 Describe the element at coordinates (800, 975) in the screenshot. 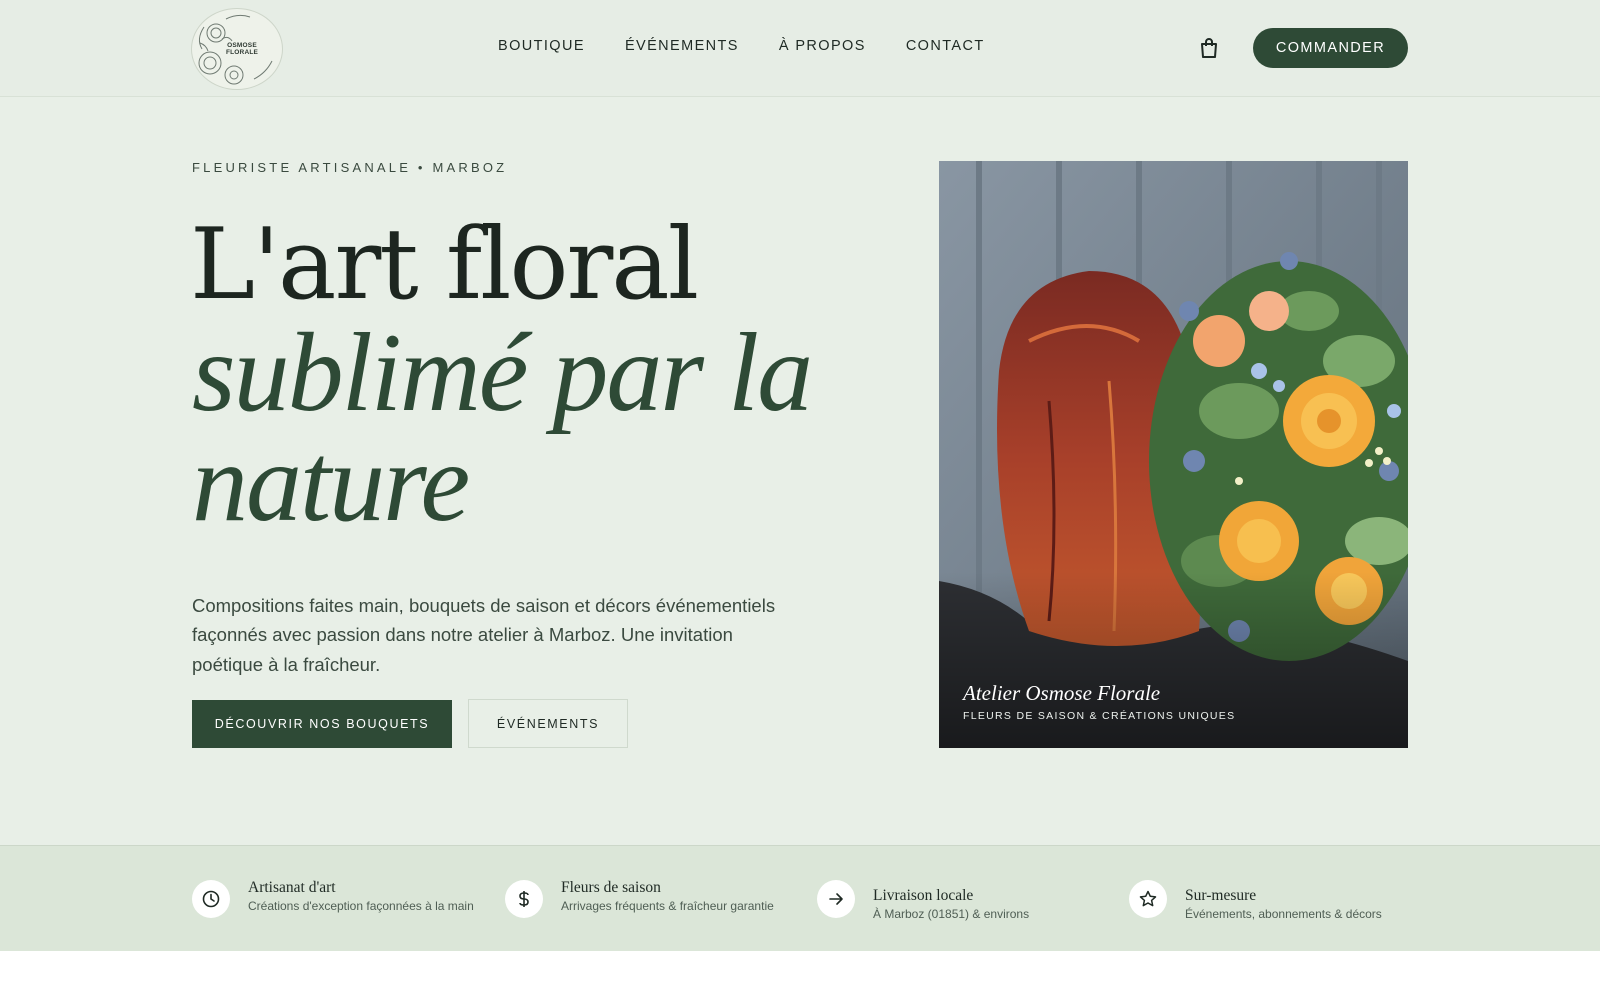

I see `page-bottom-area` at that location.